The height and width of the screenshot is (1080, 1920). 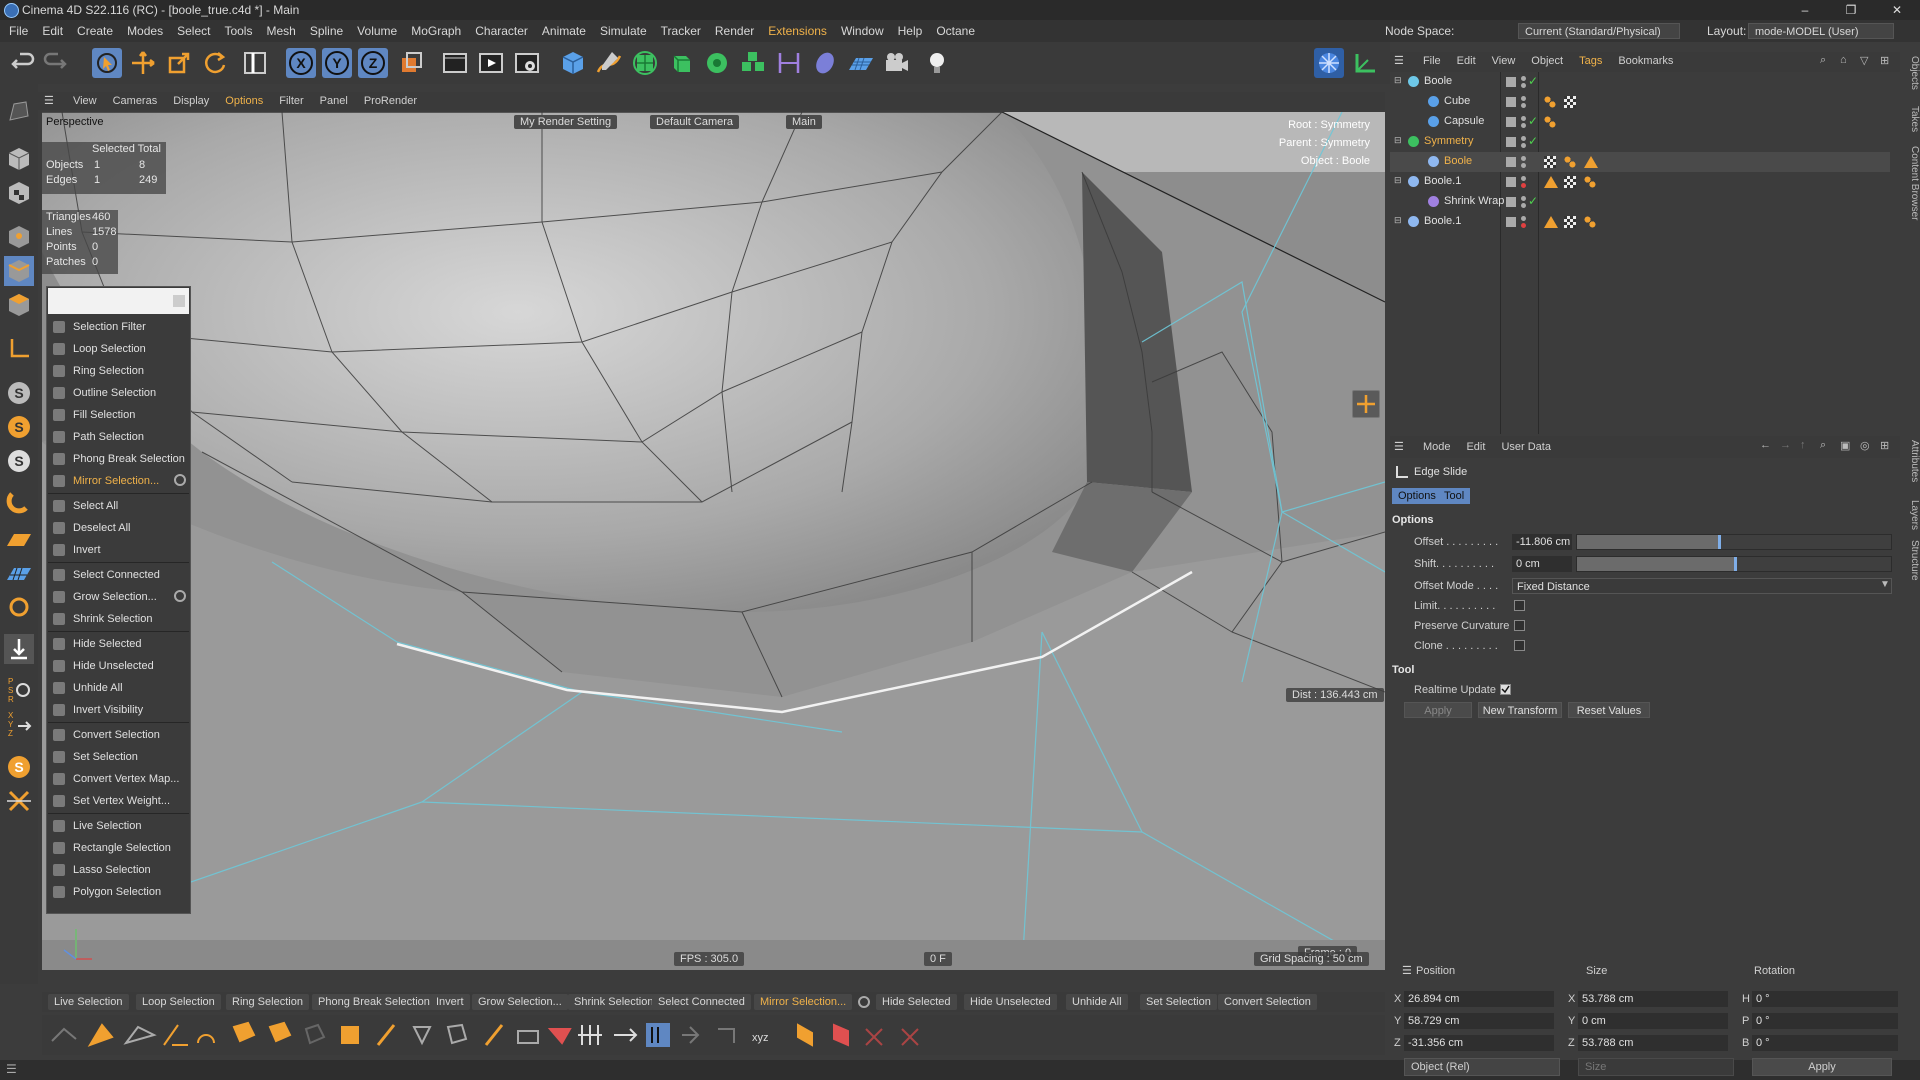 I want to click on side-tab-objects: Objects, so click(x=1910, y=73).